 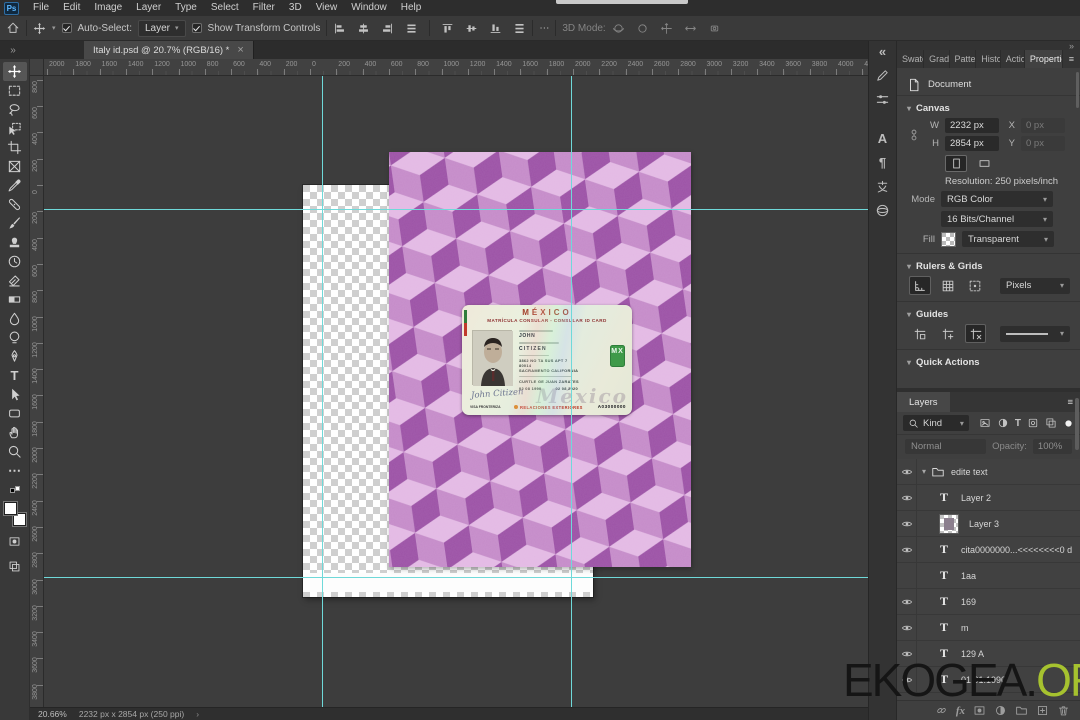 What do you see at coordinates (907, 575) in the screenshot?
I see `layer-visibility-empty` at bounding box center [907, 575].